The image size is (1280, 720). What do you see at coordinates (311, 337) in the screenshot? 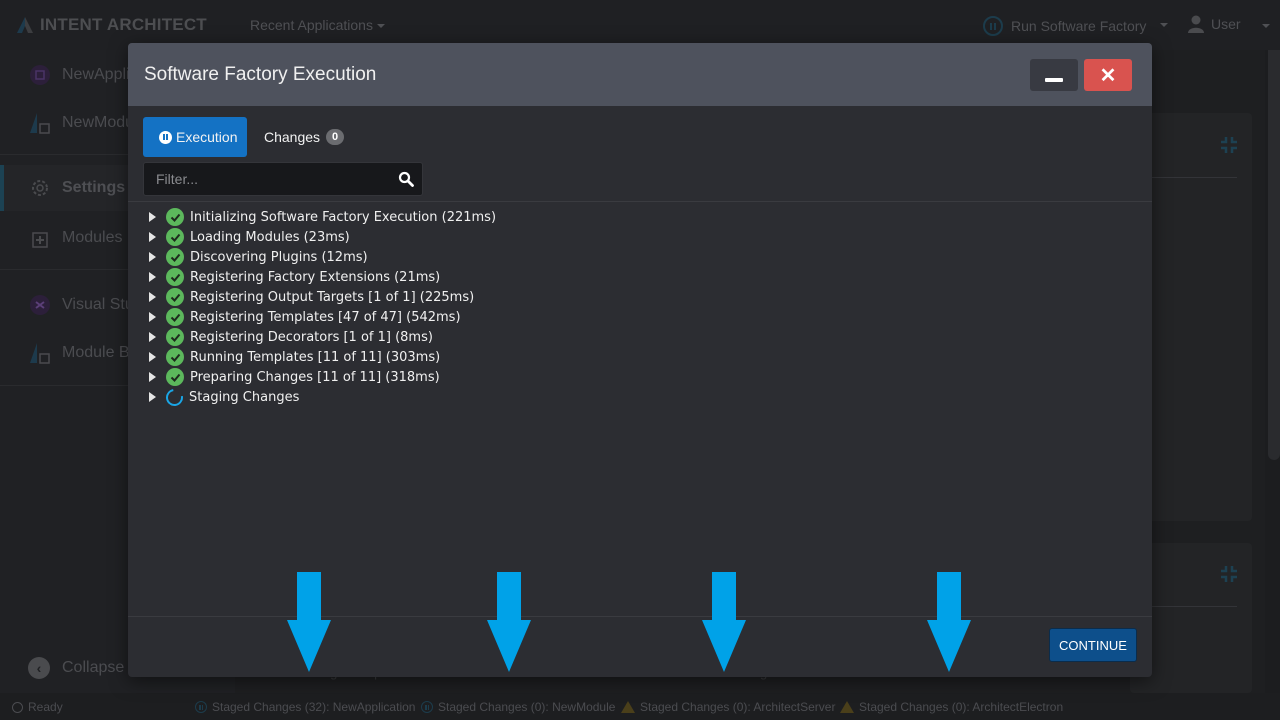
I see `execution-step-label: Registering Decorators [1 of 1] (8ms)` at bounding box center [311, 337].